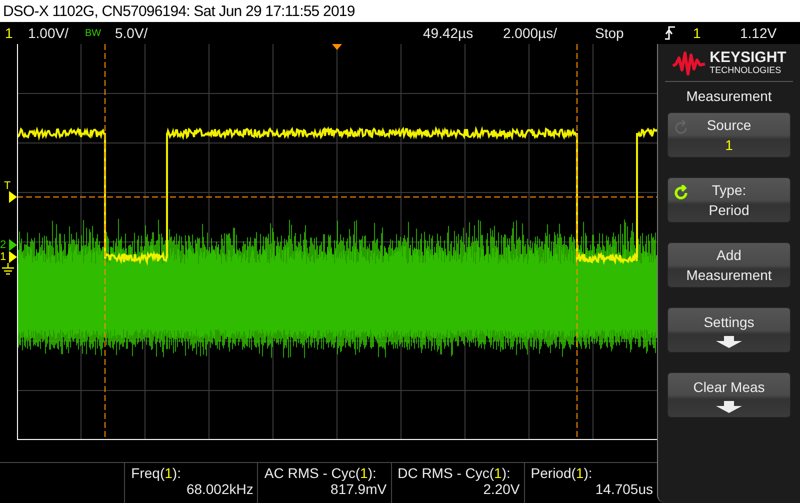  What do you see at coordinates (156, 473) in the screenshot?
I see `measurement-label: Freq(1):` at bounding box center [156, 473].